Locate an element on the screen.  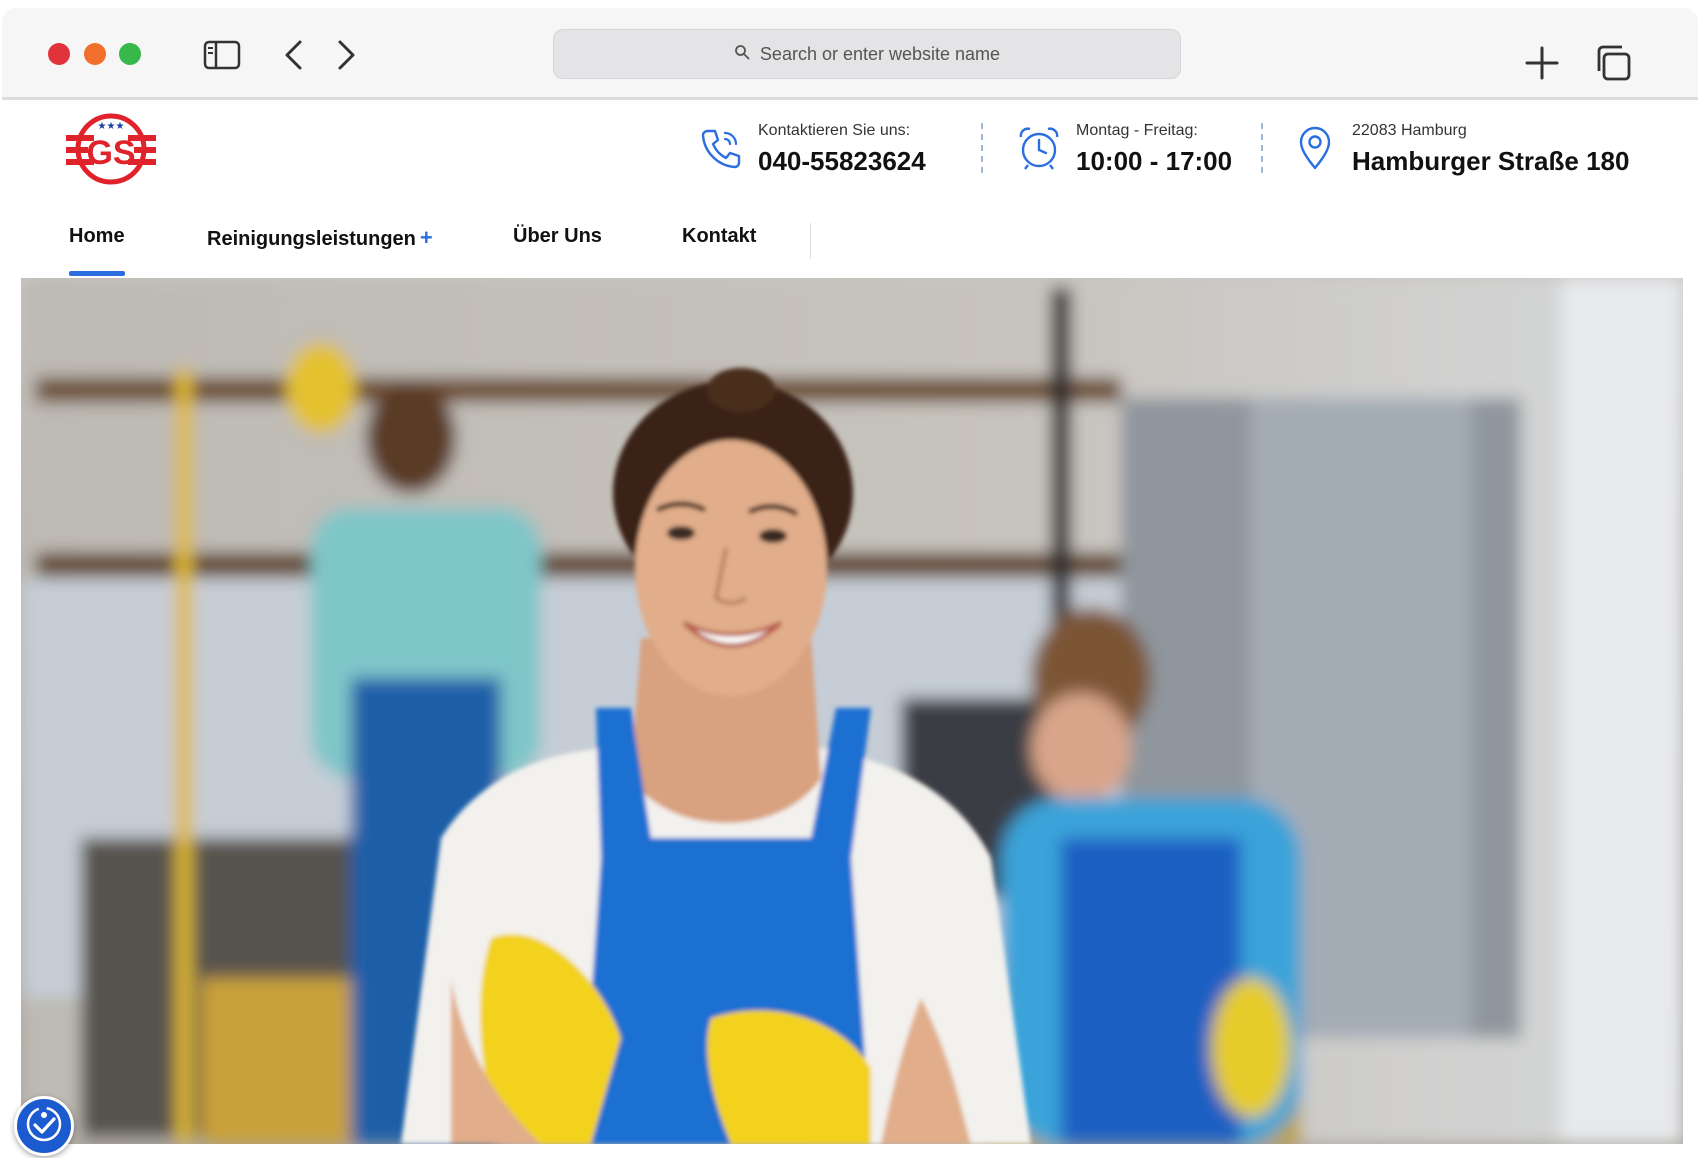
logo-text: GS is located at coordinates (110, 153).